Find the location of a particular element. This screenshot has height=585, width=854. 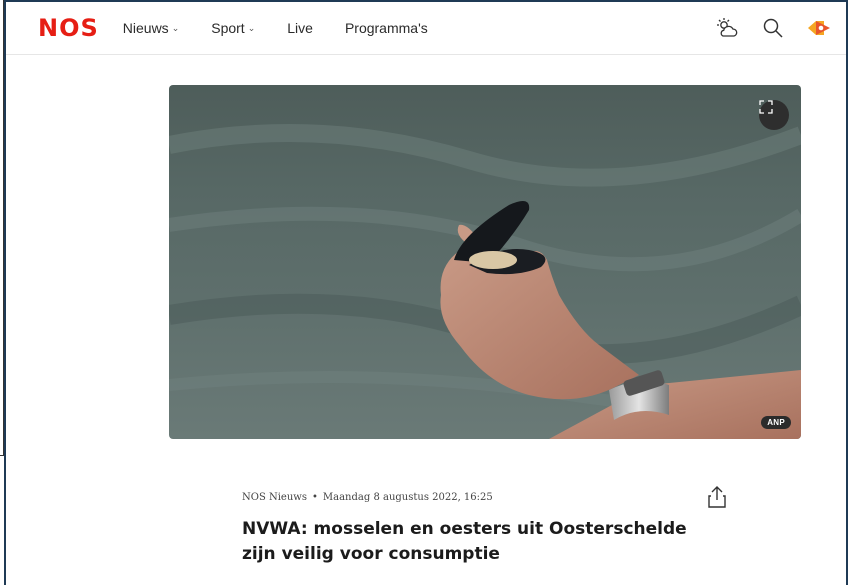

nav-actions is located at coordinates (763, 28).